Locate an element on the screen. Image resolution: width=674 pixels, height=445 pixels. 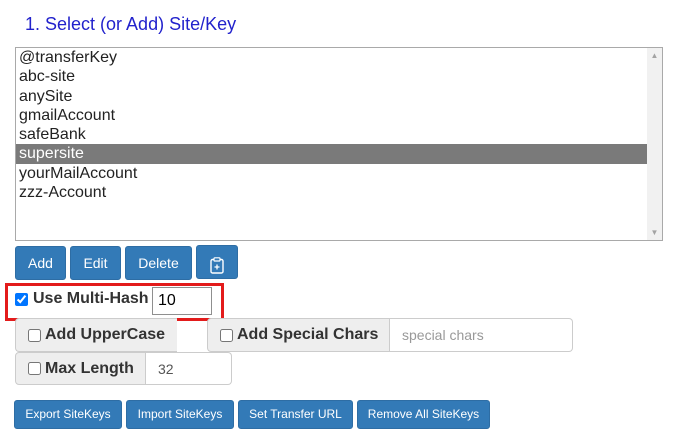
special-chars-input is located at coordinates (481, 335).